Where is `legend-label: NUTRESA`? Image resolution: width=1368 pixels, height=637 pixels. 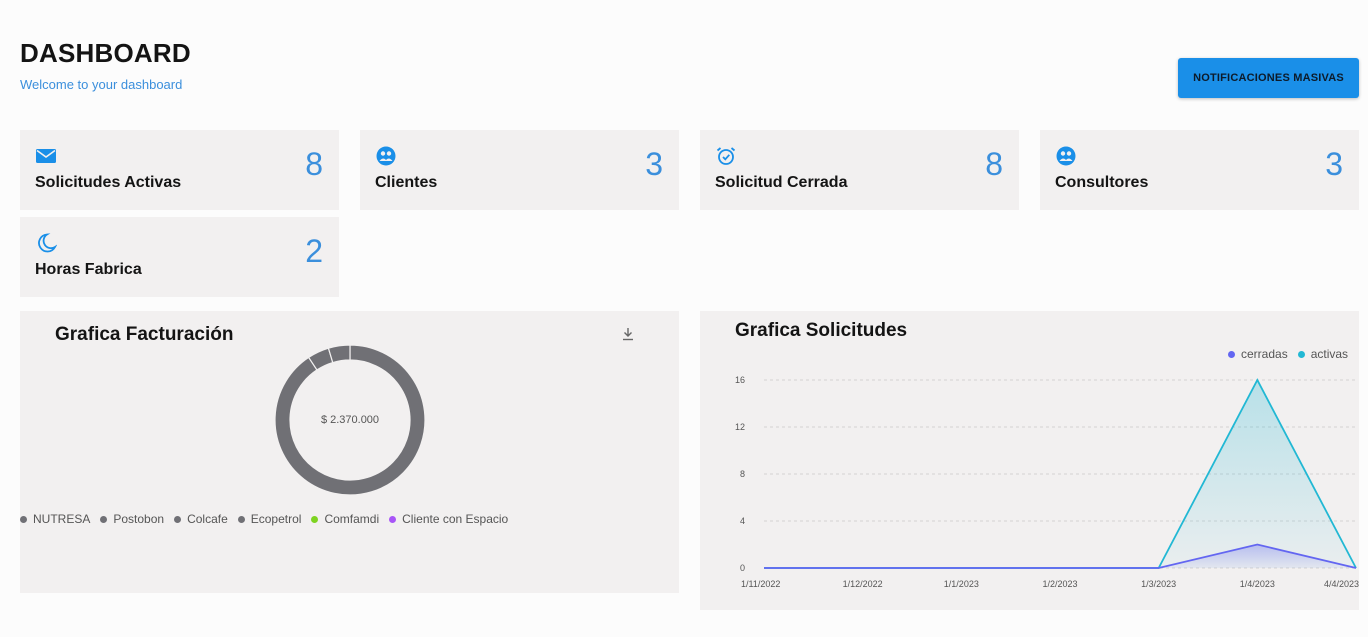
legend-label: NUTRESA is located at coordinates (62, 519).